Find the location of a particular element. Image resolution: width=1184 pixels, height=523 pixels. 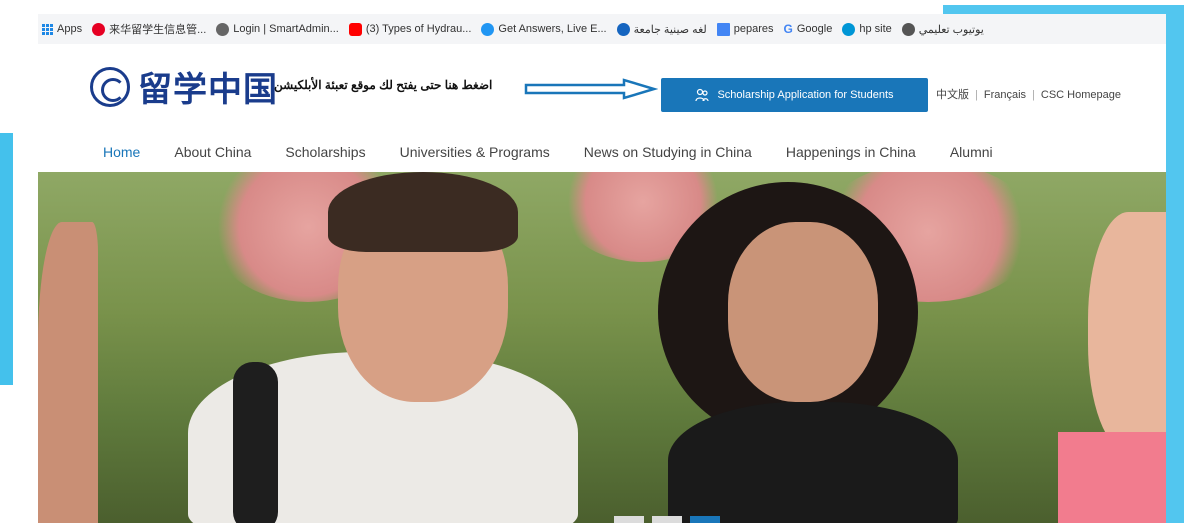

person-left is located at coordinates (68, 372).